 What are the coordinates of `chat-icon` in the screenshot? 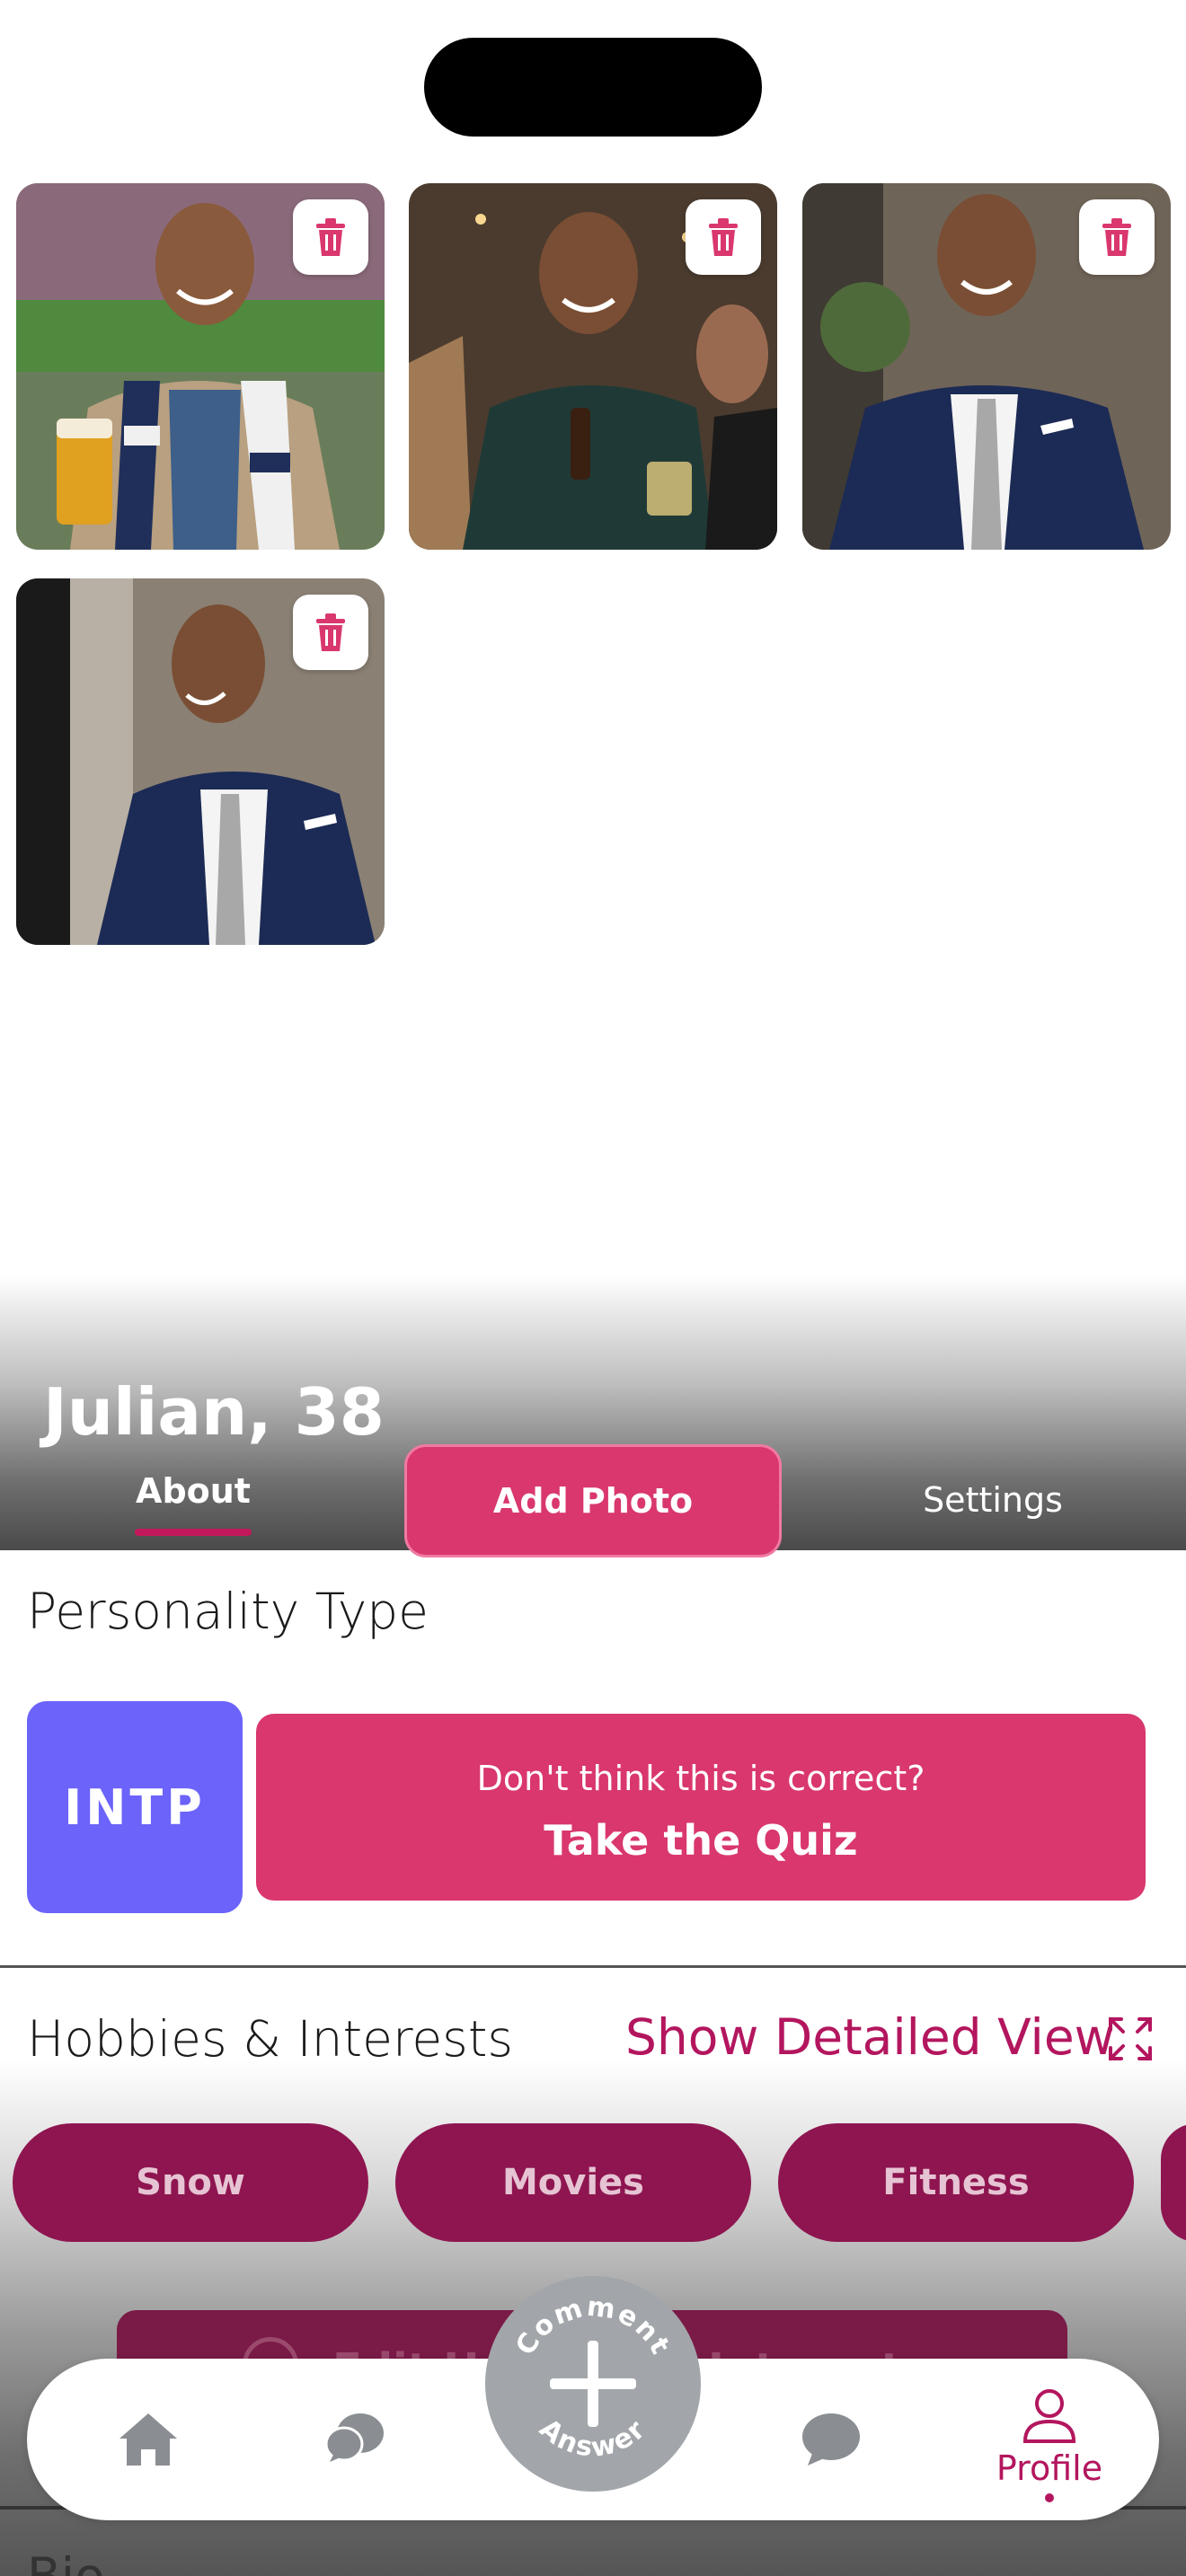 It's located at (831, 2439).